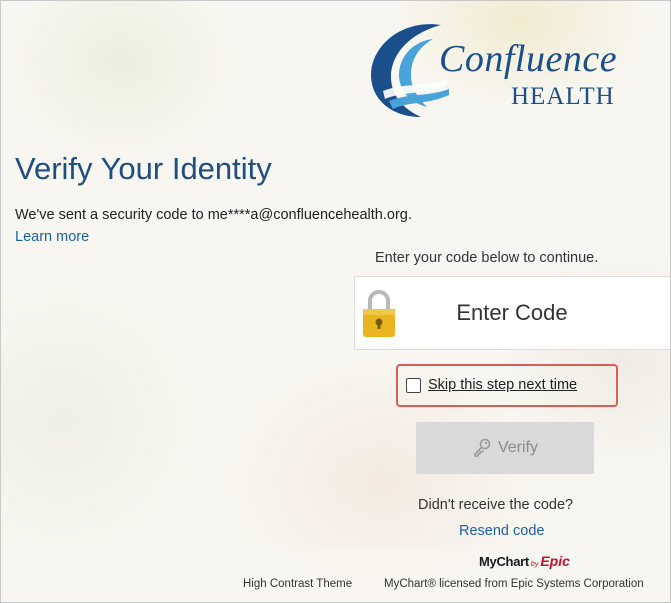 The height and width of the screenshot is (603, 671). I want to click on verify-button-label: Verify, so click(517, 447).